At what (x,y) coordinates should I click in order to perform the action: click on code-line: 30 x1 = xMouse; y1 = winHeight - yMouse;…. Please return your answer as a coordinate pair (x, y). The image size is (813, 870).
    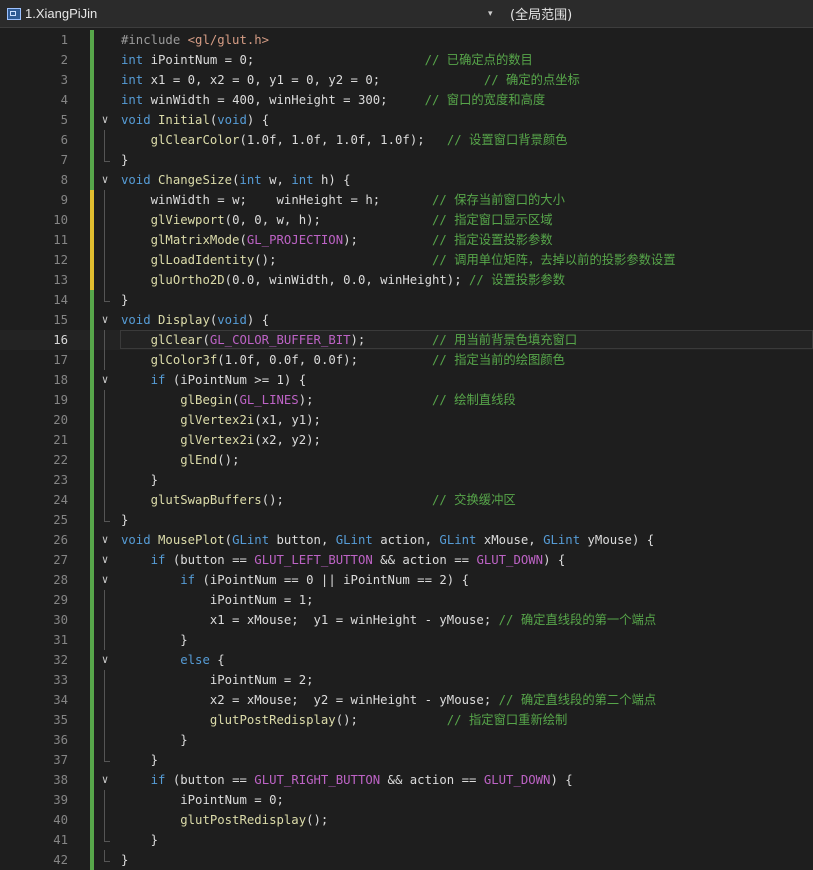
    Looking at the image, I should click on (406, 620).